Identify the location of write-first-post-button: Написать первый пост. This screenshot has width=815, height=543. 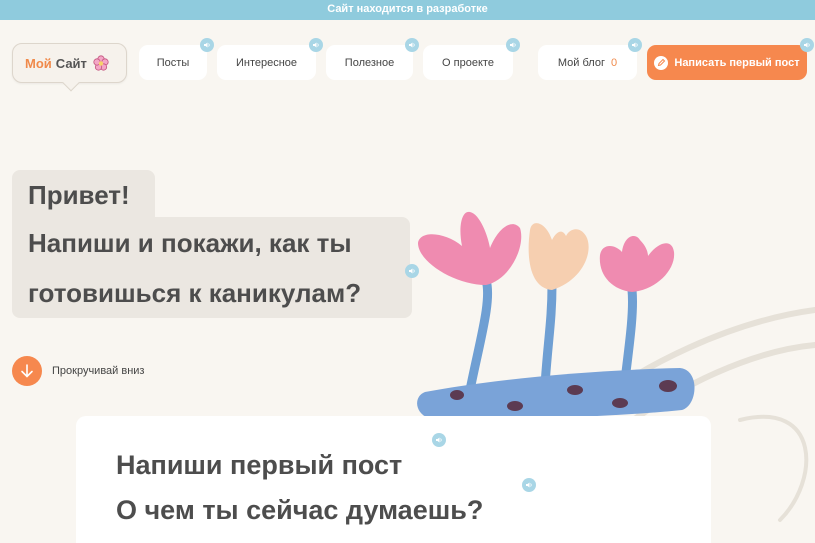
(727, 62).